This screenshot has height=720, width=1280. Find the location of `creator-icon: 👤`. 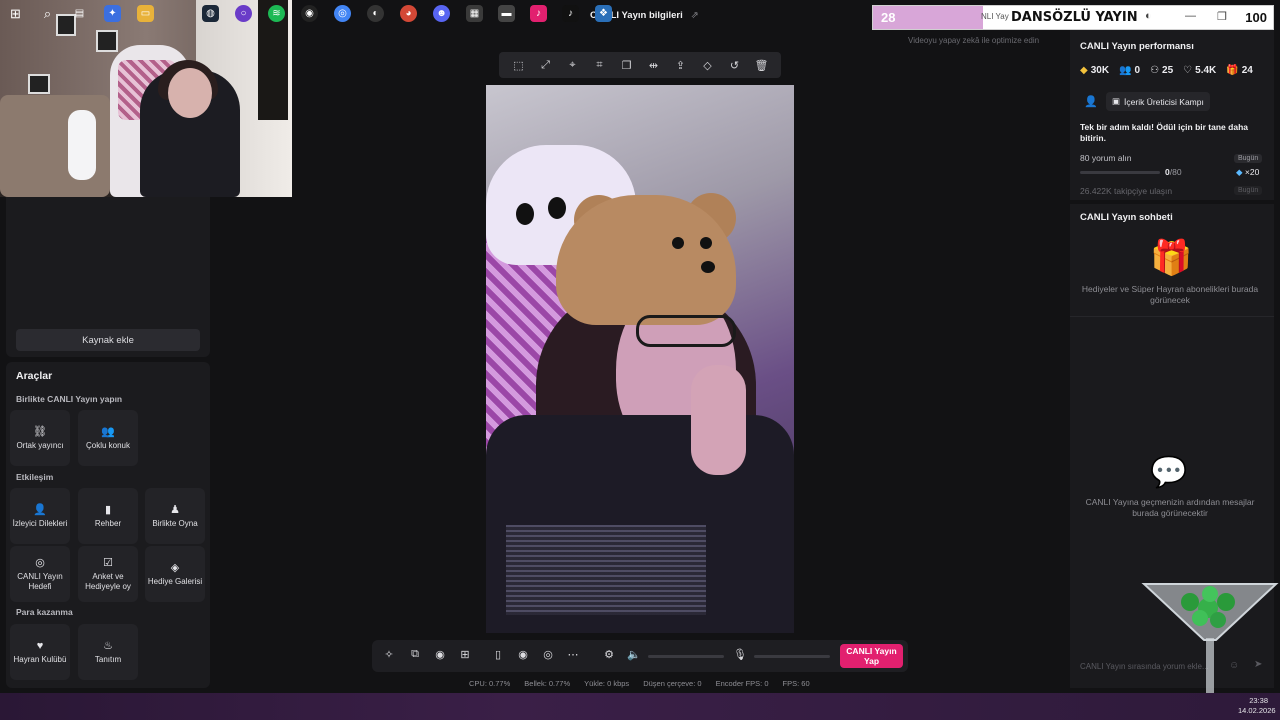

creator-icon: 👤 is located at coordinates (1091, 102).